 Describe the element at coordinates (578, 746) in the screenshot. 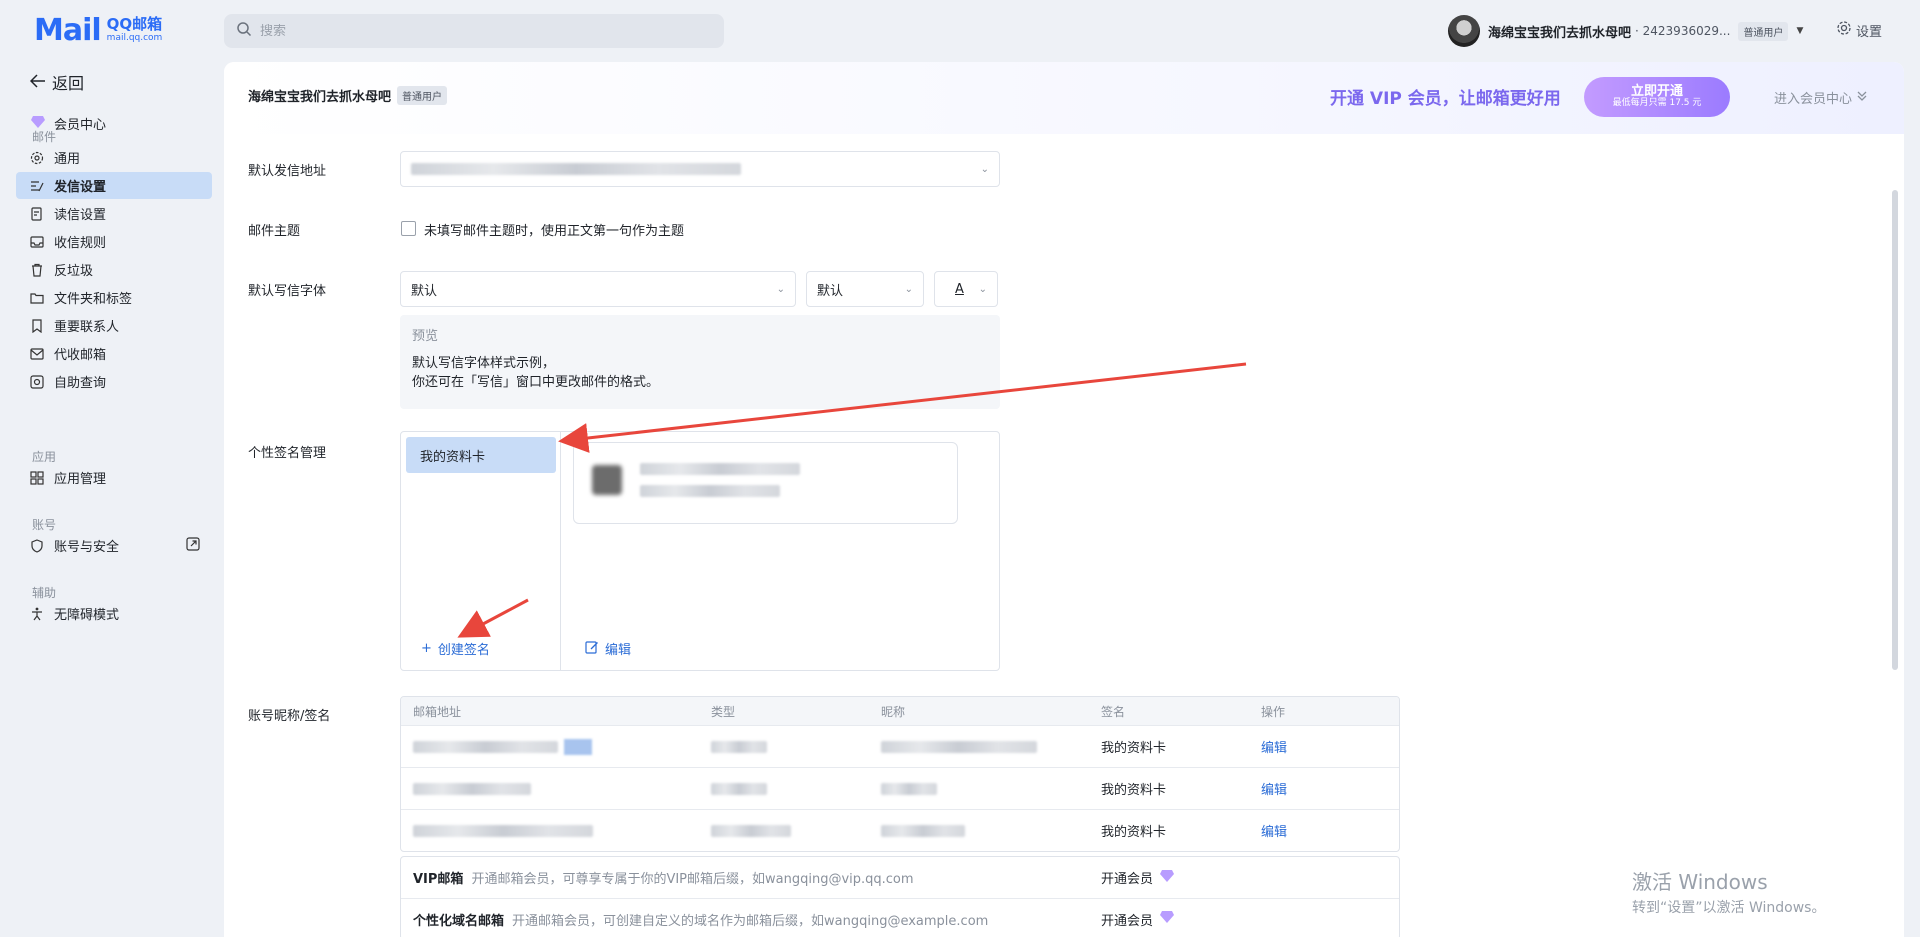

I see `redacted-tag` at that location.